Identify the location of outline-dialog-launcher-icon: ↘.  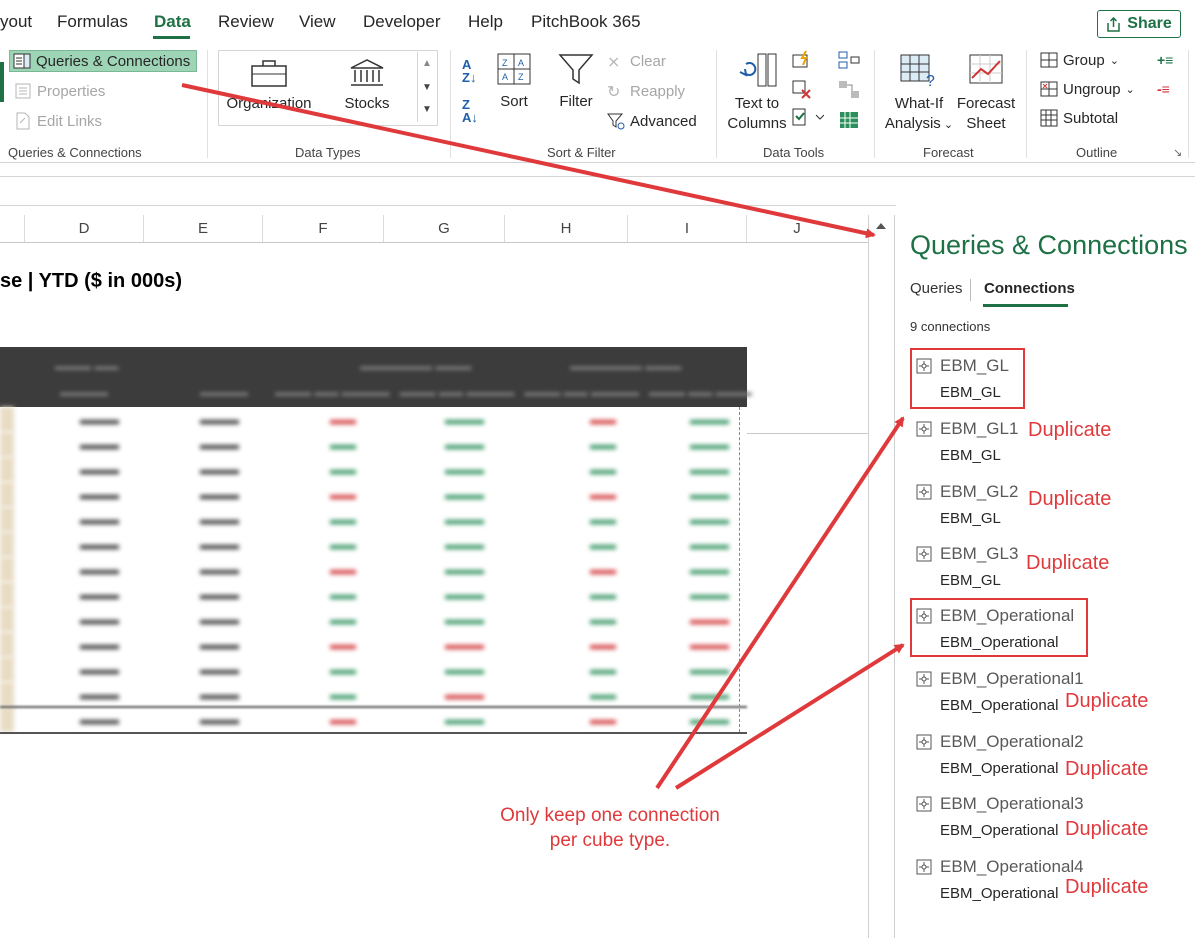
(1177, 152).